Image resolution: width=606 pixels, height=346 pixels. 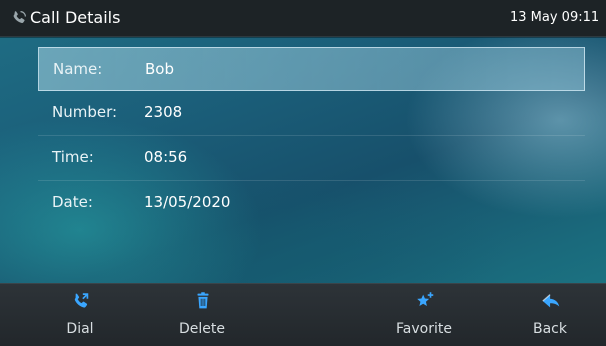 I want to click on detail-label: Time:, so click(x=73, y=157).